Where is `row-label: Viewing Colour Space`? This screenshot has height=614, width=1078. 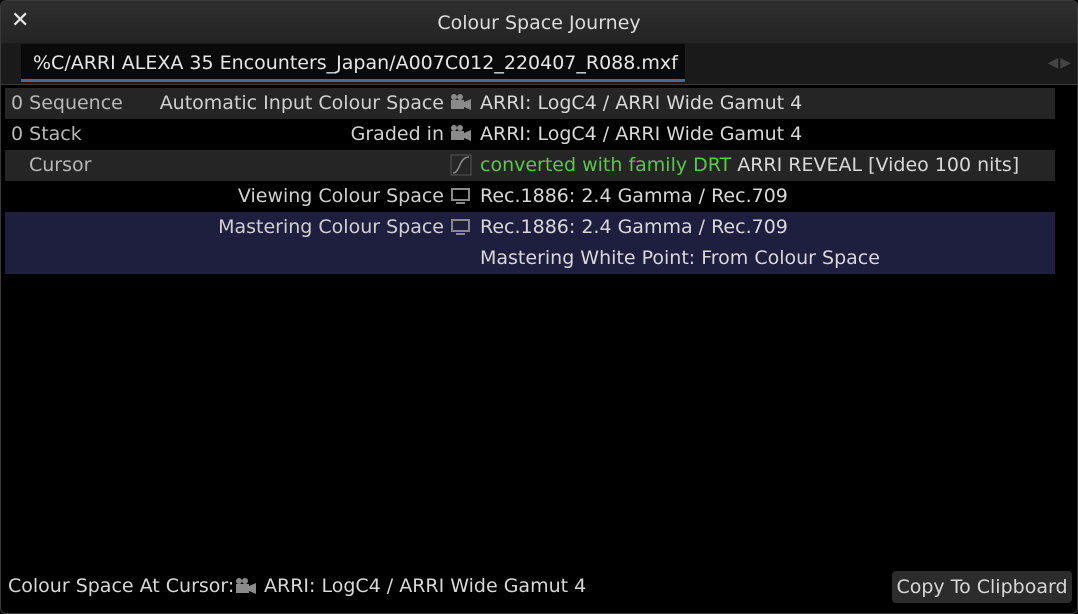 row-label: Viewing Colour Space is located at coordinates (340, 196).